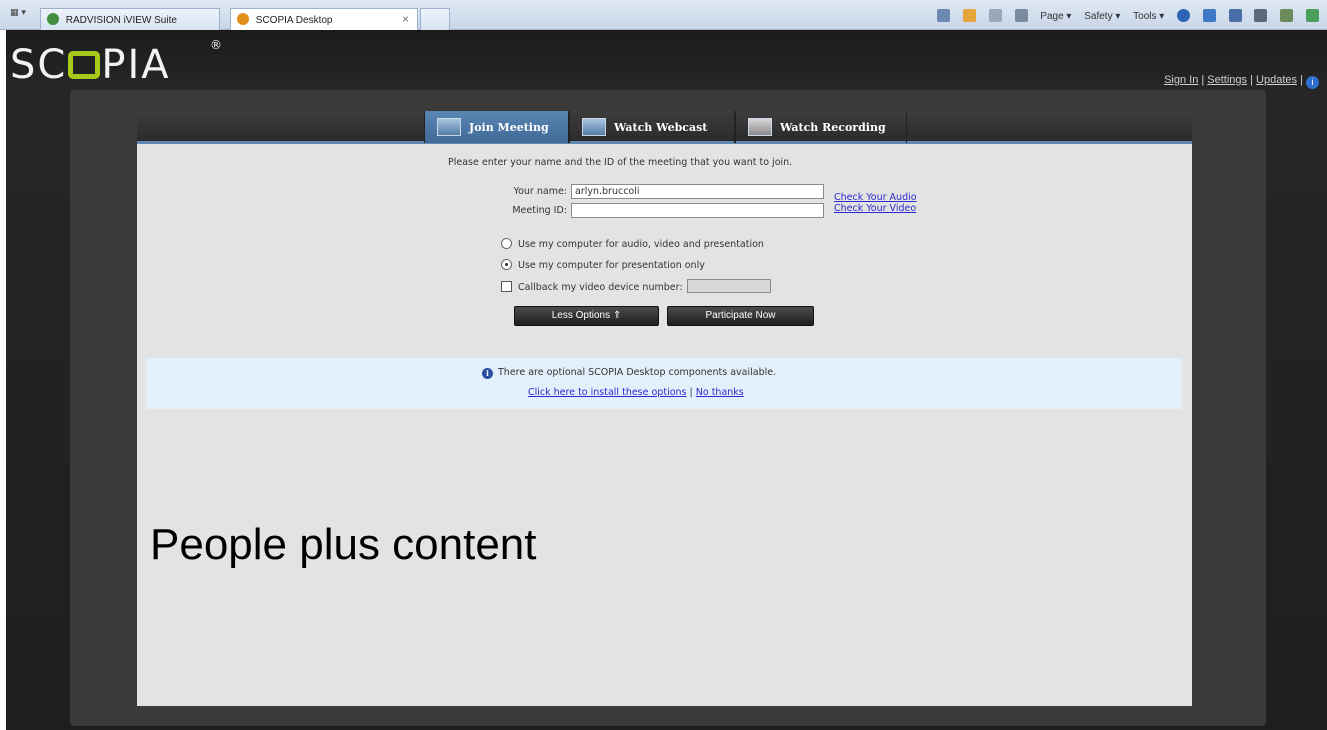  Describe the element at coordinates (607, 392) in the screenshot. I see `install-options-link: Click here to install these options` at that location.